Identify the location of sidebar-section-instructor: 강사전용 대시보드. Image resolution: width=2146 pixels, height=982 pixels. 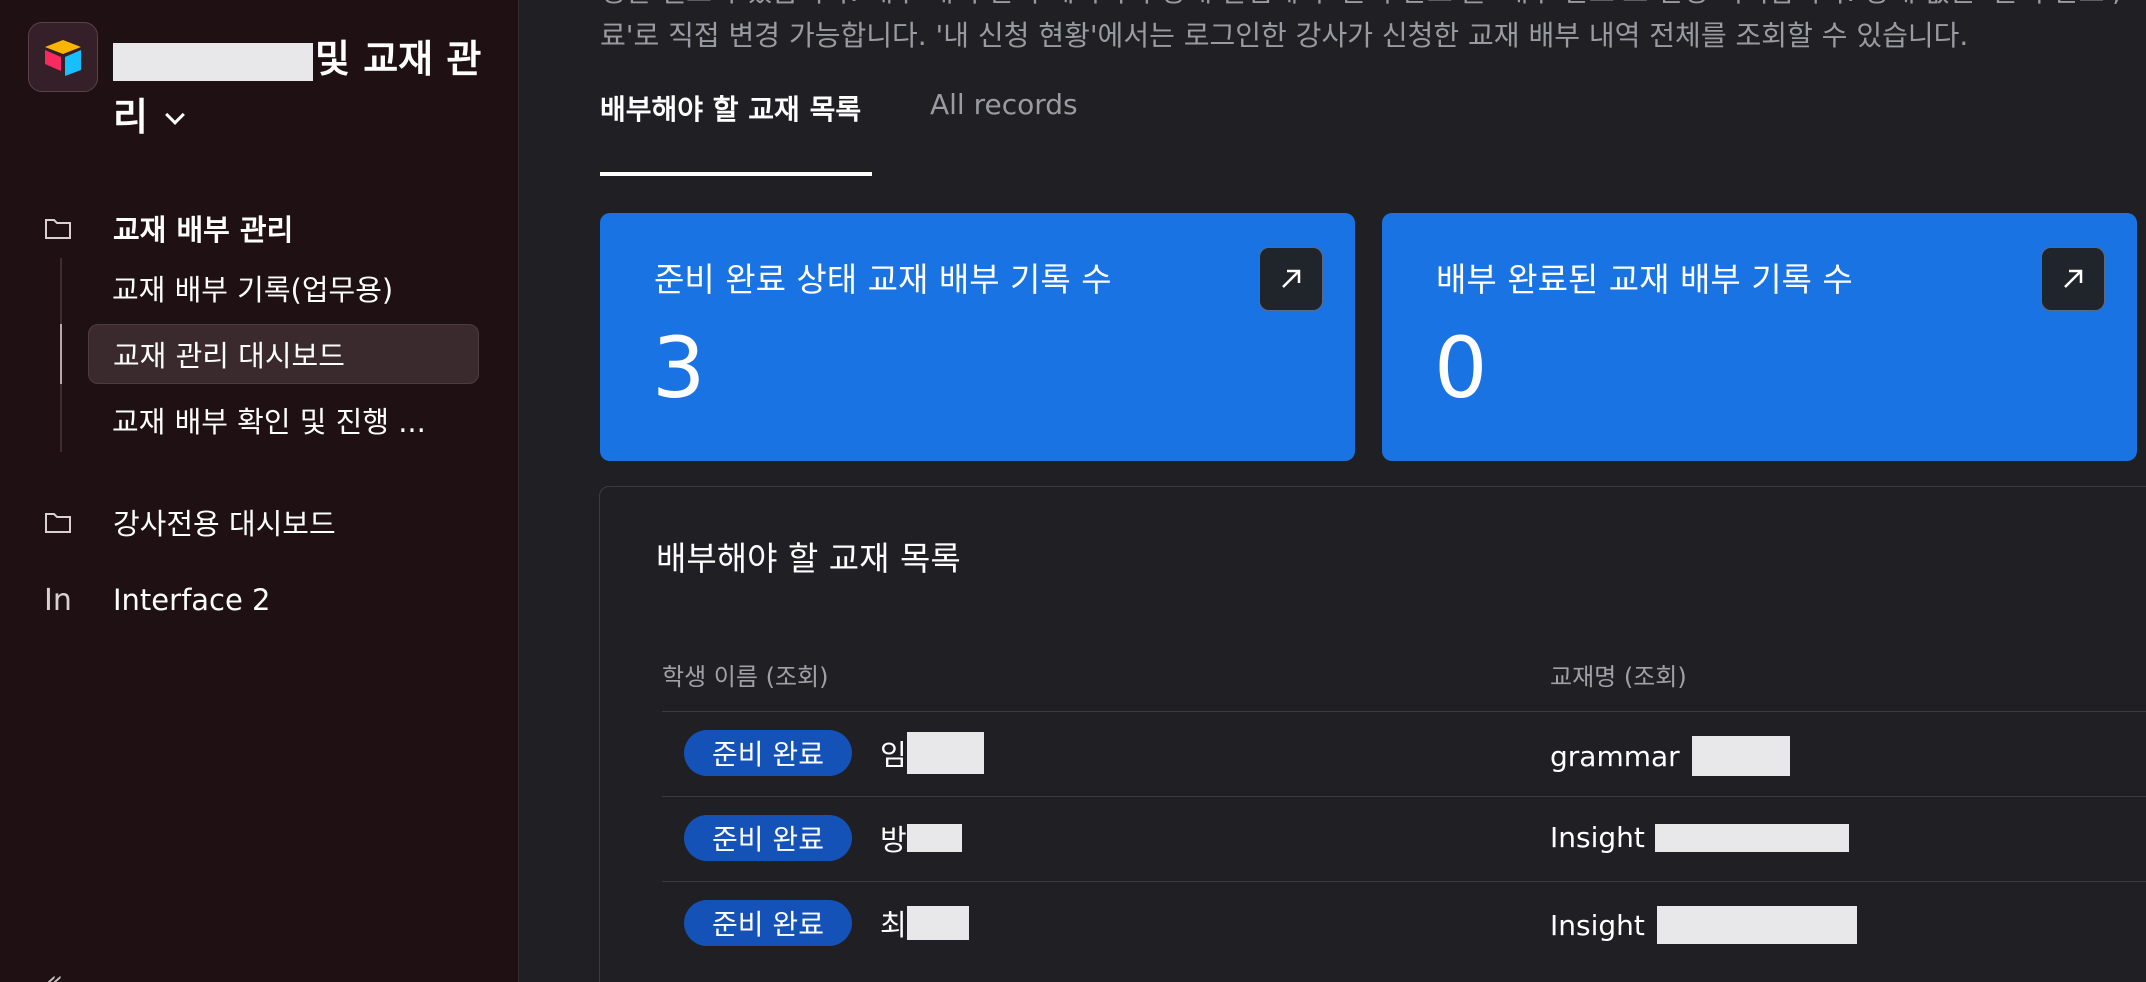
(259, 522).